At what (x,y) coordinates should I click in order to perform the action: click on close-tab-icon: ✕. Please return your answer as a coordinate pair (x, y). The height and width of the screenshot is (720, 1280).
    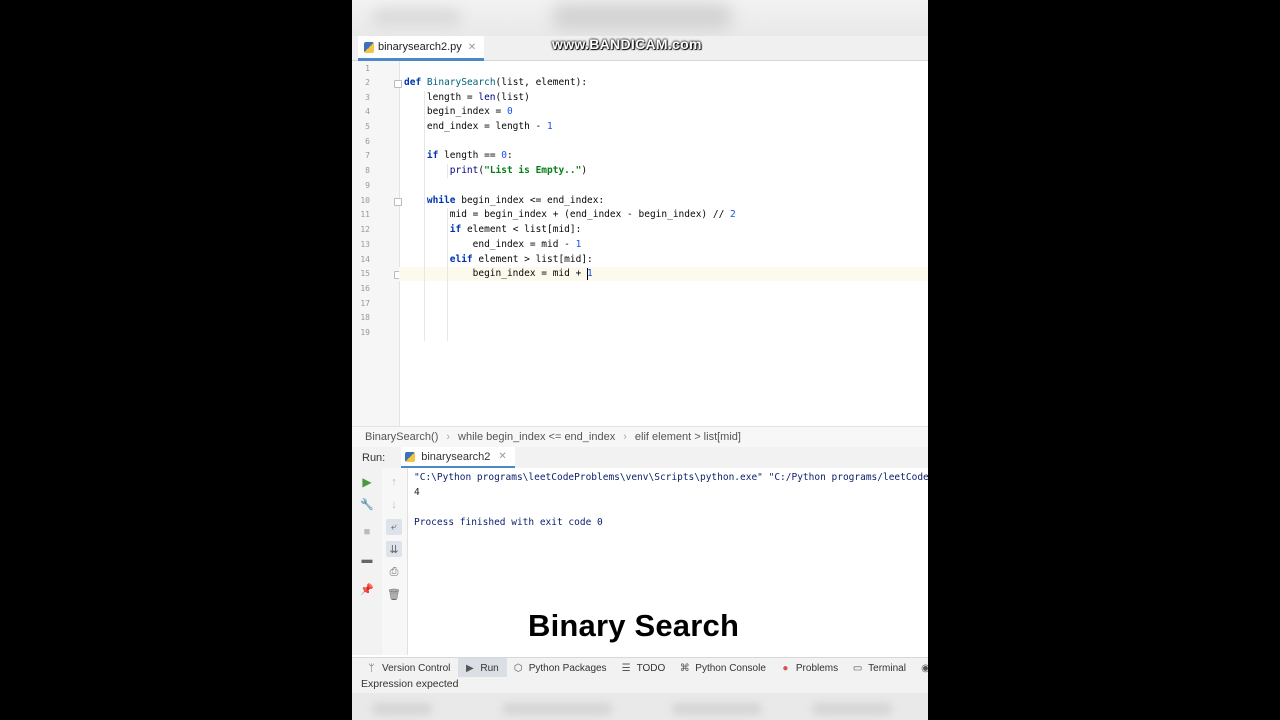
    Looking at the image, I should click on (472, 47).